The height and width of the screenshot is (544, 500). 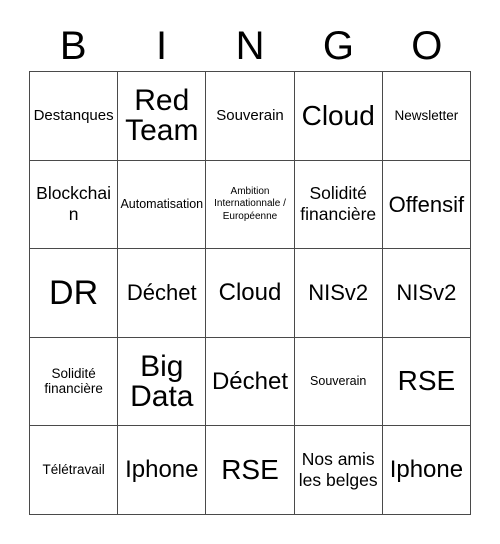 I want to click on bingo-cell: Red Team, so click(x=162, y=116).